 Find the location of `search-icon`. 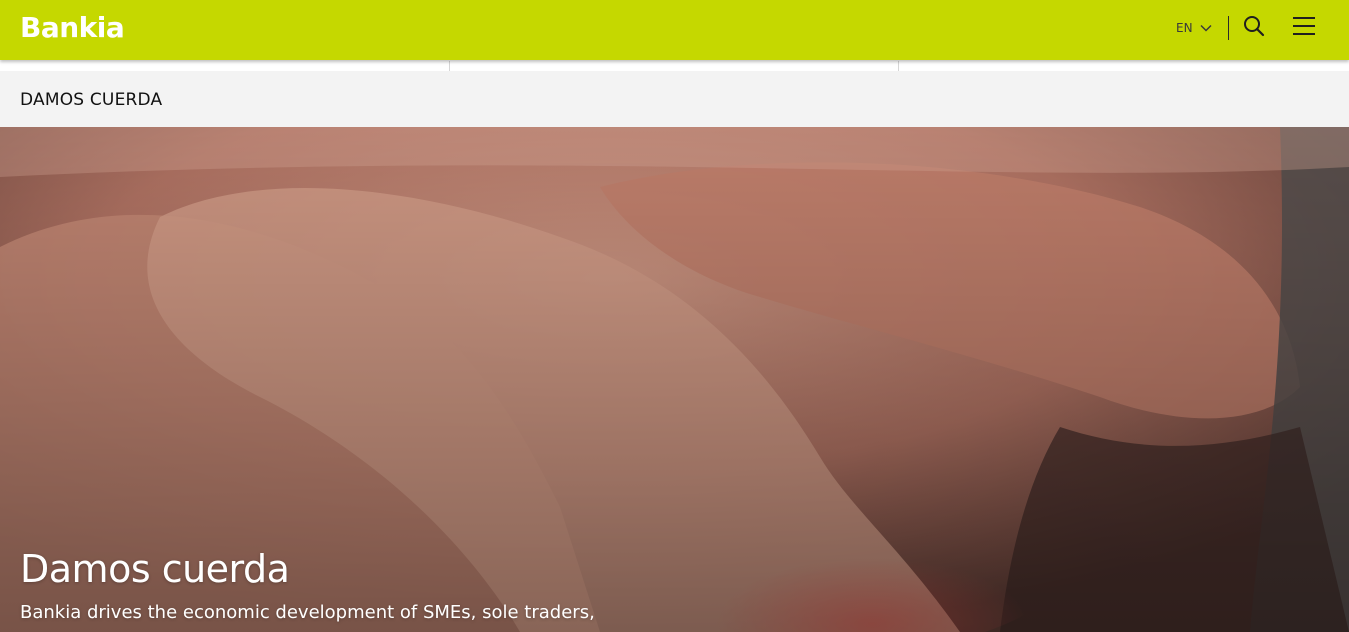

search-icon is located at coordinates (1254, 28).